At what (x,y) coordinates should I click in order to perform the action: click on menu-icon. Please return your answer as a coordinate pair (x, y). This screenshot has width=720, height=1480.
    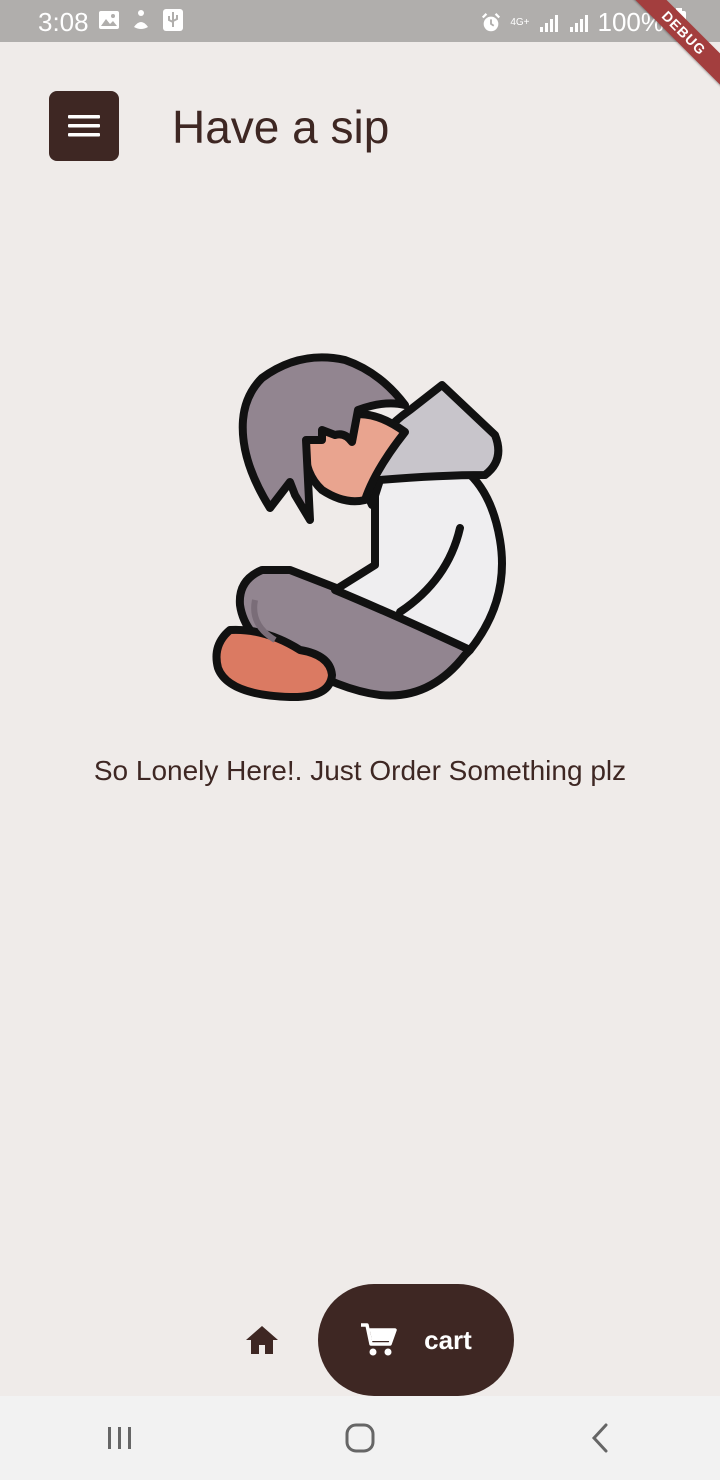
    Looking at the image, I should click on (84, 126).